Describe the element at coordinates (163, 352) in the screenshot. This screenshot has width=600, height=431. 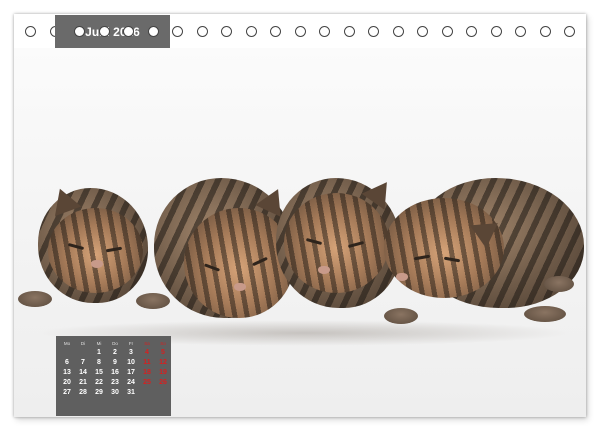
I see `calendar-day-weekend: 5` at that location.